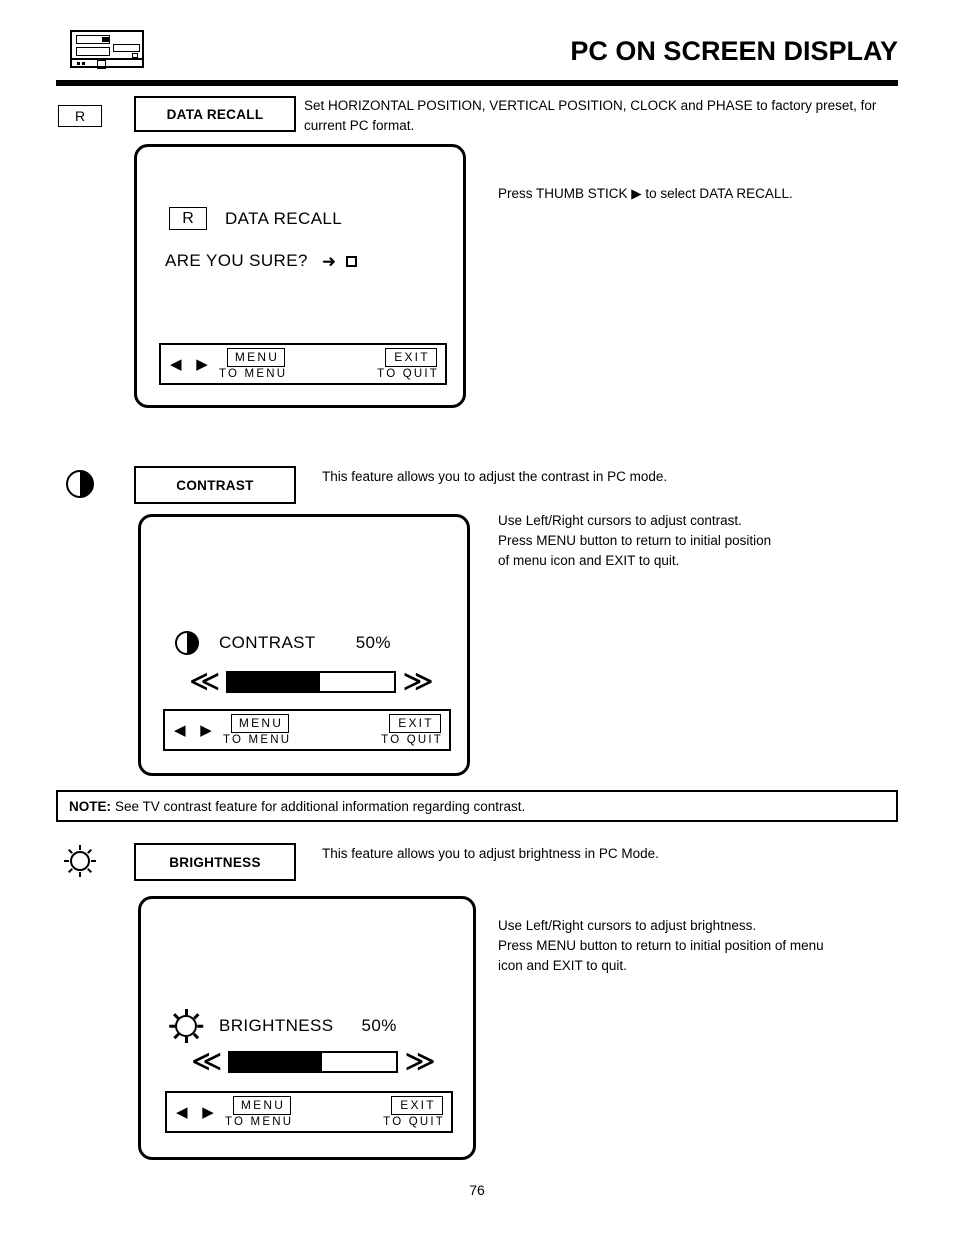 This screenshot has height=1235, width=954. I want to click on feature-label-brightness: BRIGHTNESS, so click(215, 862).